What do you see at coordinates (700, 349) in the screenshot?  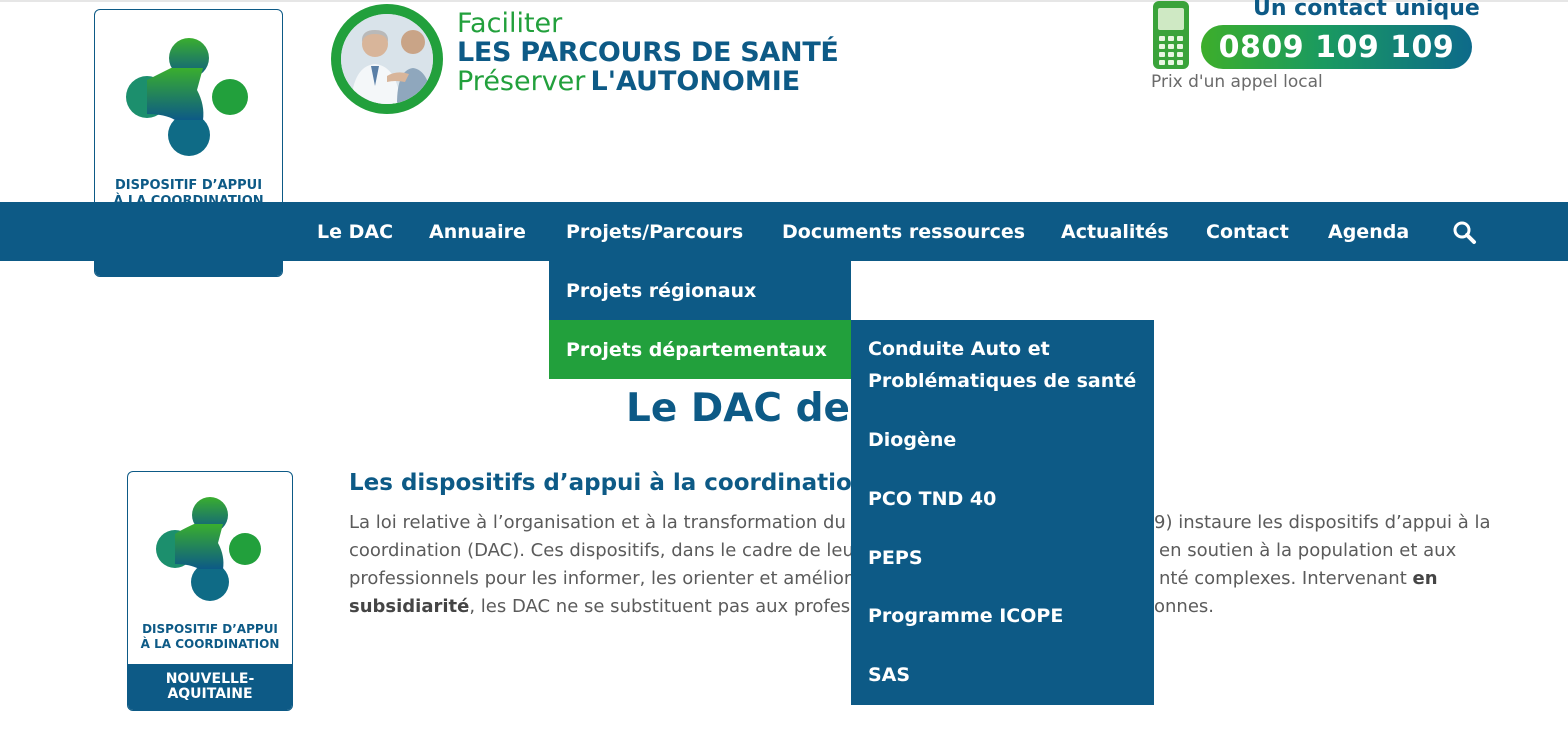 I see `menu-item-projets-departementaux: Projets départementaux` at bounding box center [700, 349].